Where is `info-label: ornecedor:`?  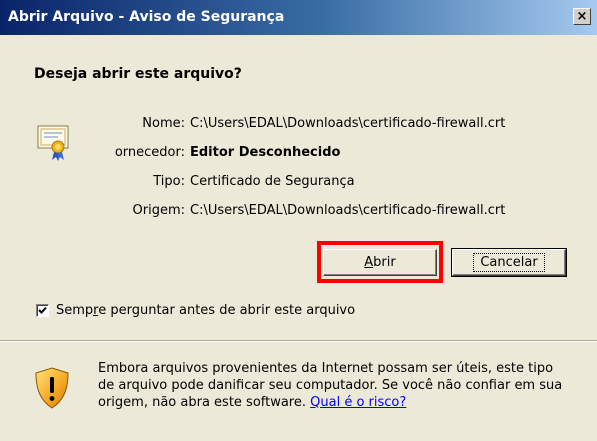
info-label: ornecedor: is located at coordinates (149, 152).